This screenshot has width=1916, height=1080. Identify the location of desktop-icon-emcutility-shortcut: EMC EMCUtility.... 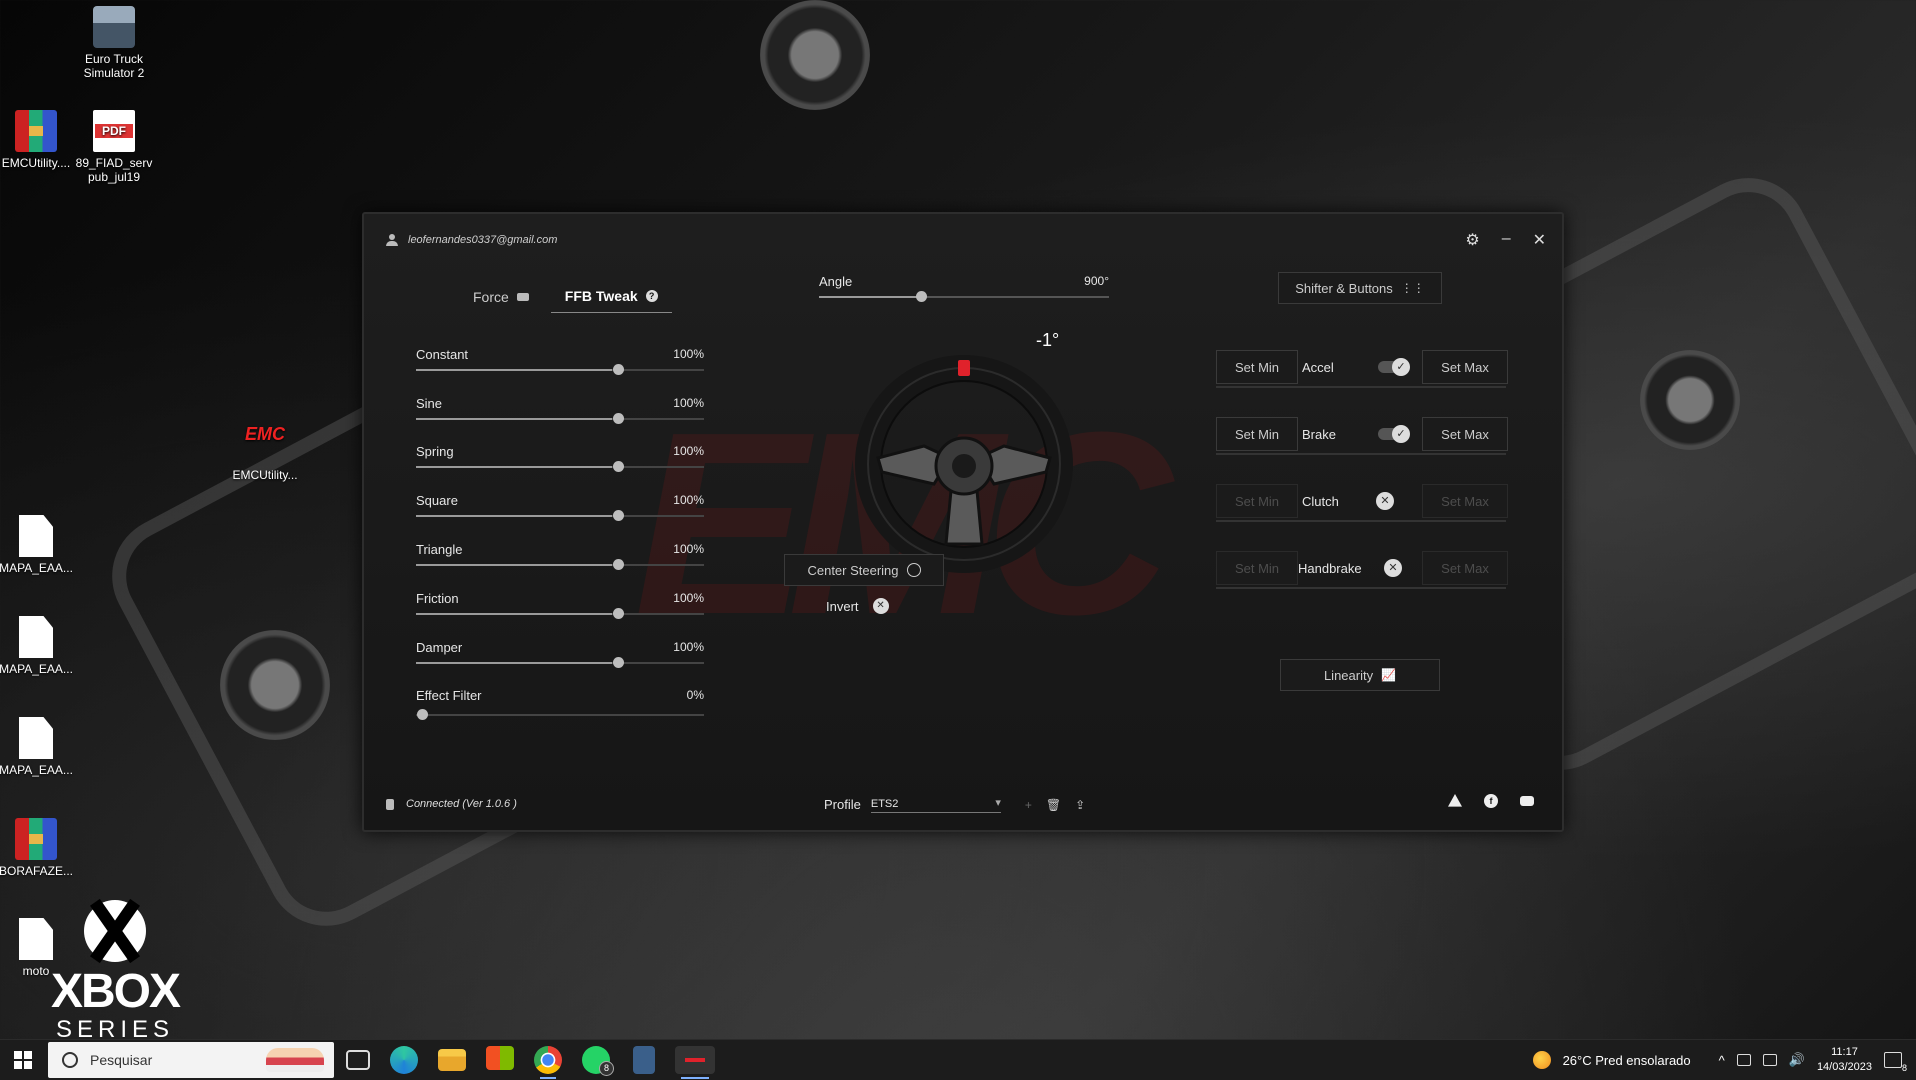
(265, 452).